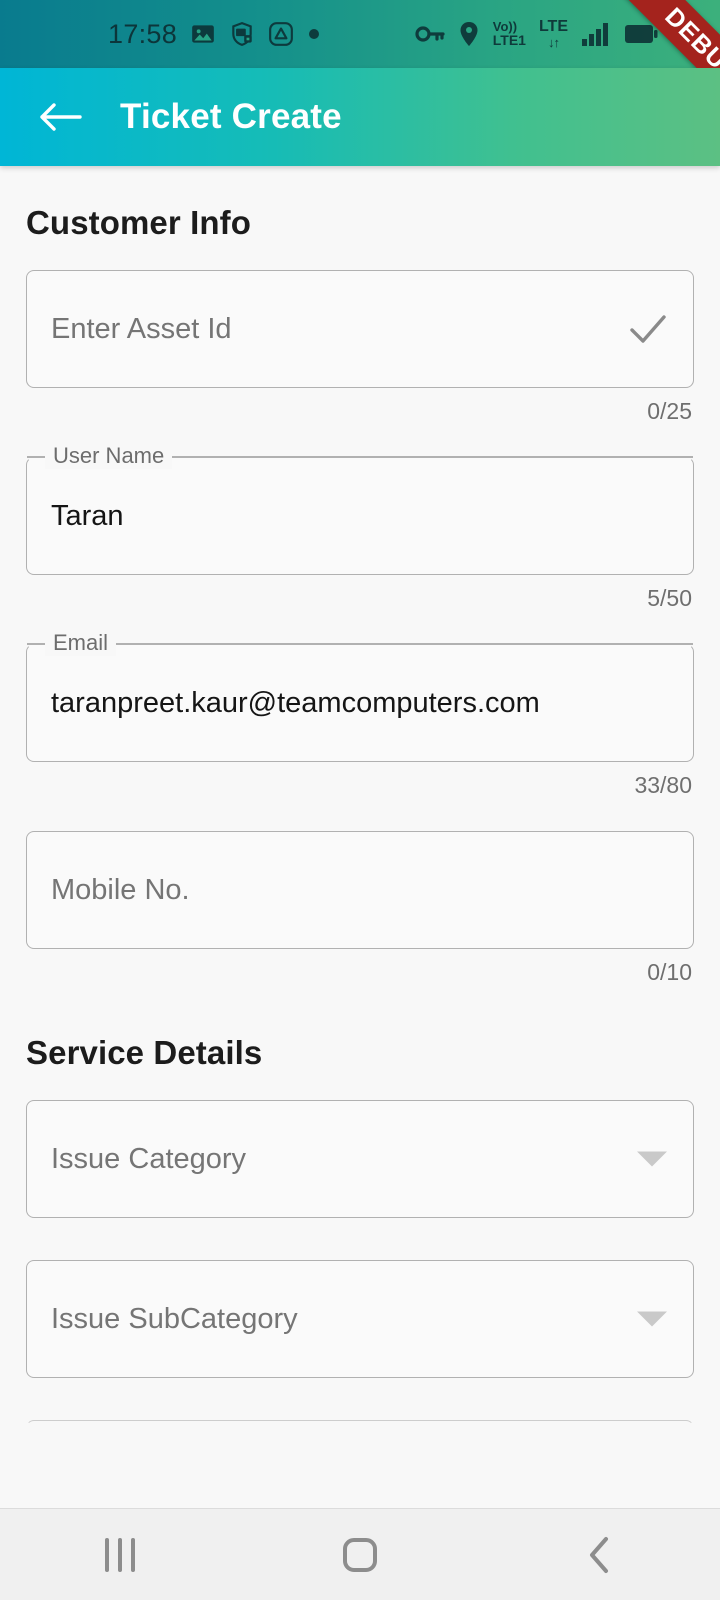 This screenshot has height=1600, width=720. Describe the element at coordinates (174, 1318) in the screenshot. I see `issue-subcategory-placeholder: Issue SubCategory` at that location.